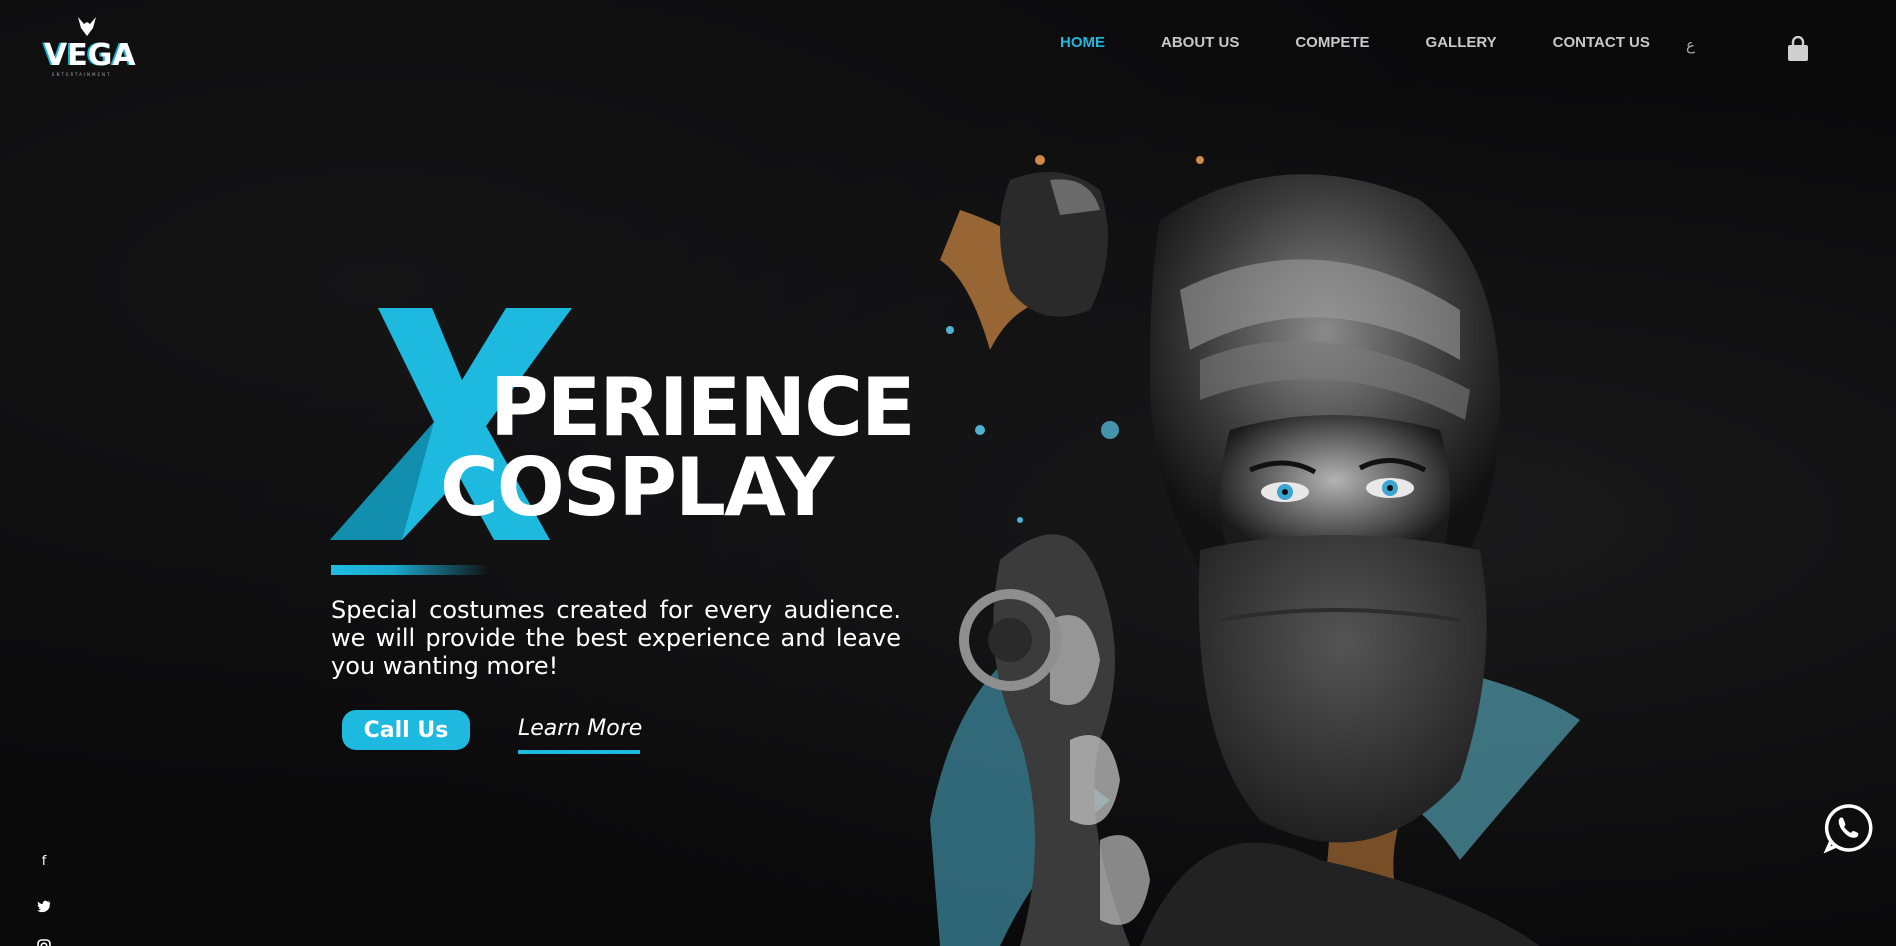 This screenshot has height=946, width=1896. What do you see at coordinates (44, 862) in the screenshot?
I see `facebook-icon: f` at bounding box center [44, 862].